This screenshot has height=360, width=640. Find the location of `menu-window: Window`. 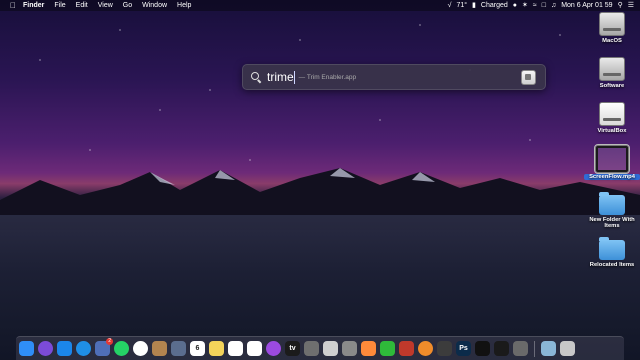

menu-window: Window is located at coordinates (154, 5).